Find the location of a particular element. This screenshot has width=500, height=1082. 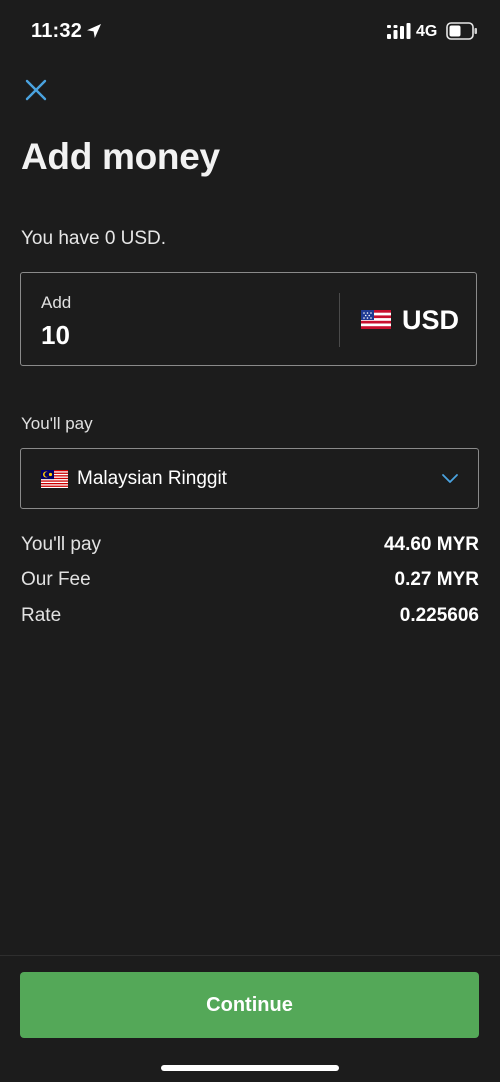

summary-label: Our Fee is located at coordinates (56, 579).